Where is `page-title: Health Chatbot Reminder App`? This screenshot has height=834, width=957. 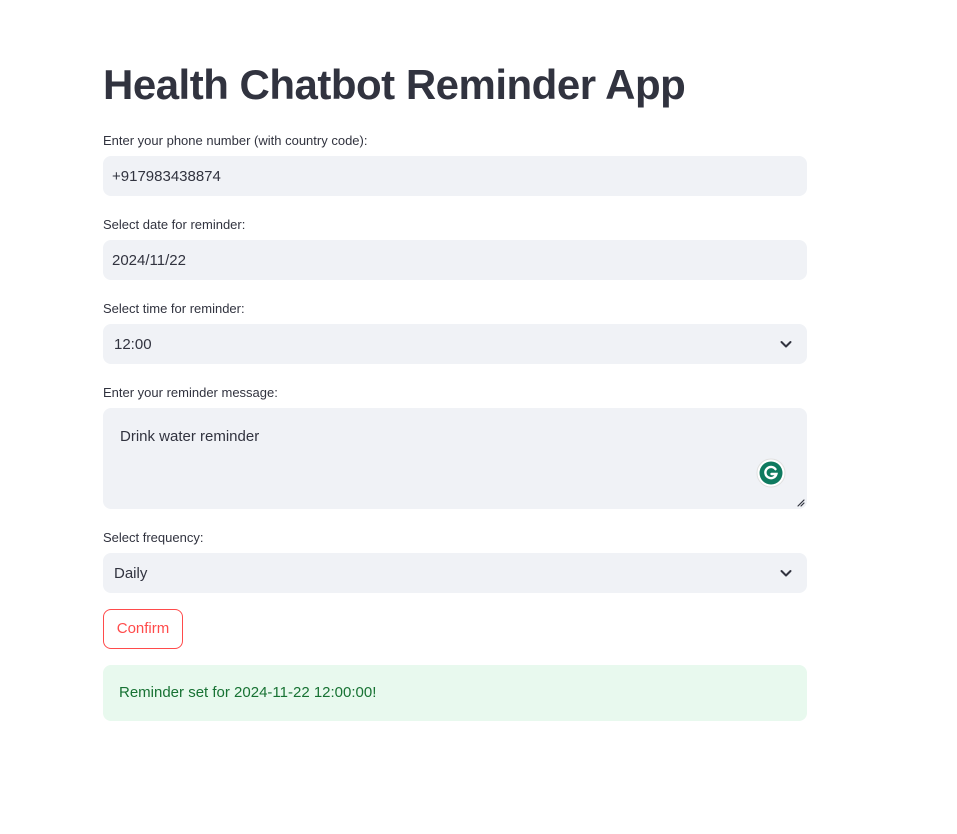
page-title: Health Chatbot Reminder App is located at coordinates (394, 84).